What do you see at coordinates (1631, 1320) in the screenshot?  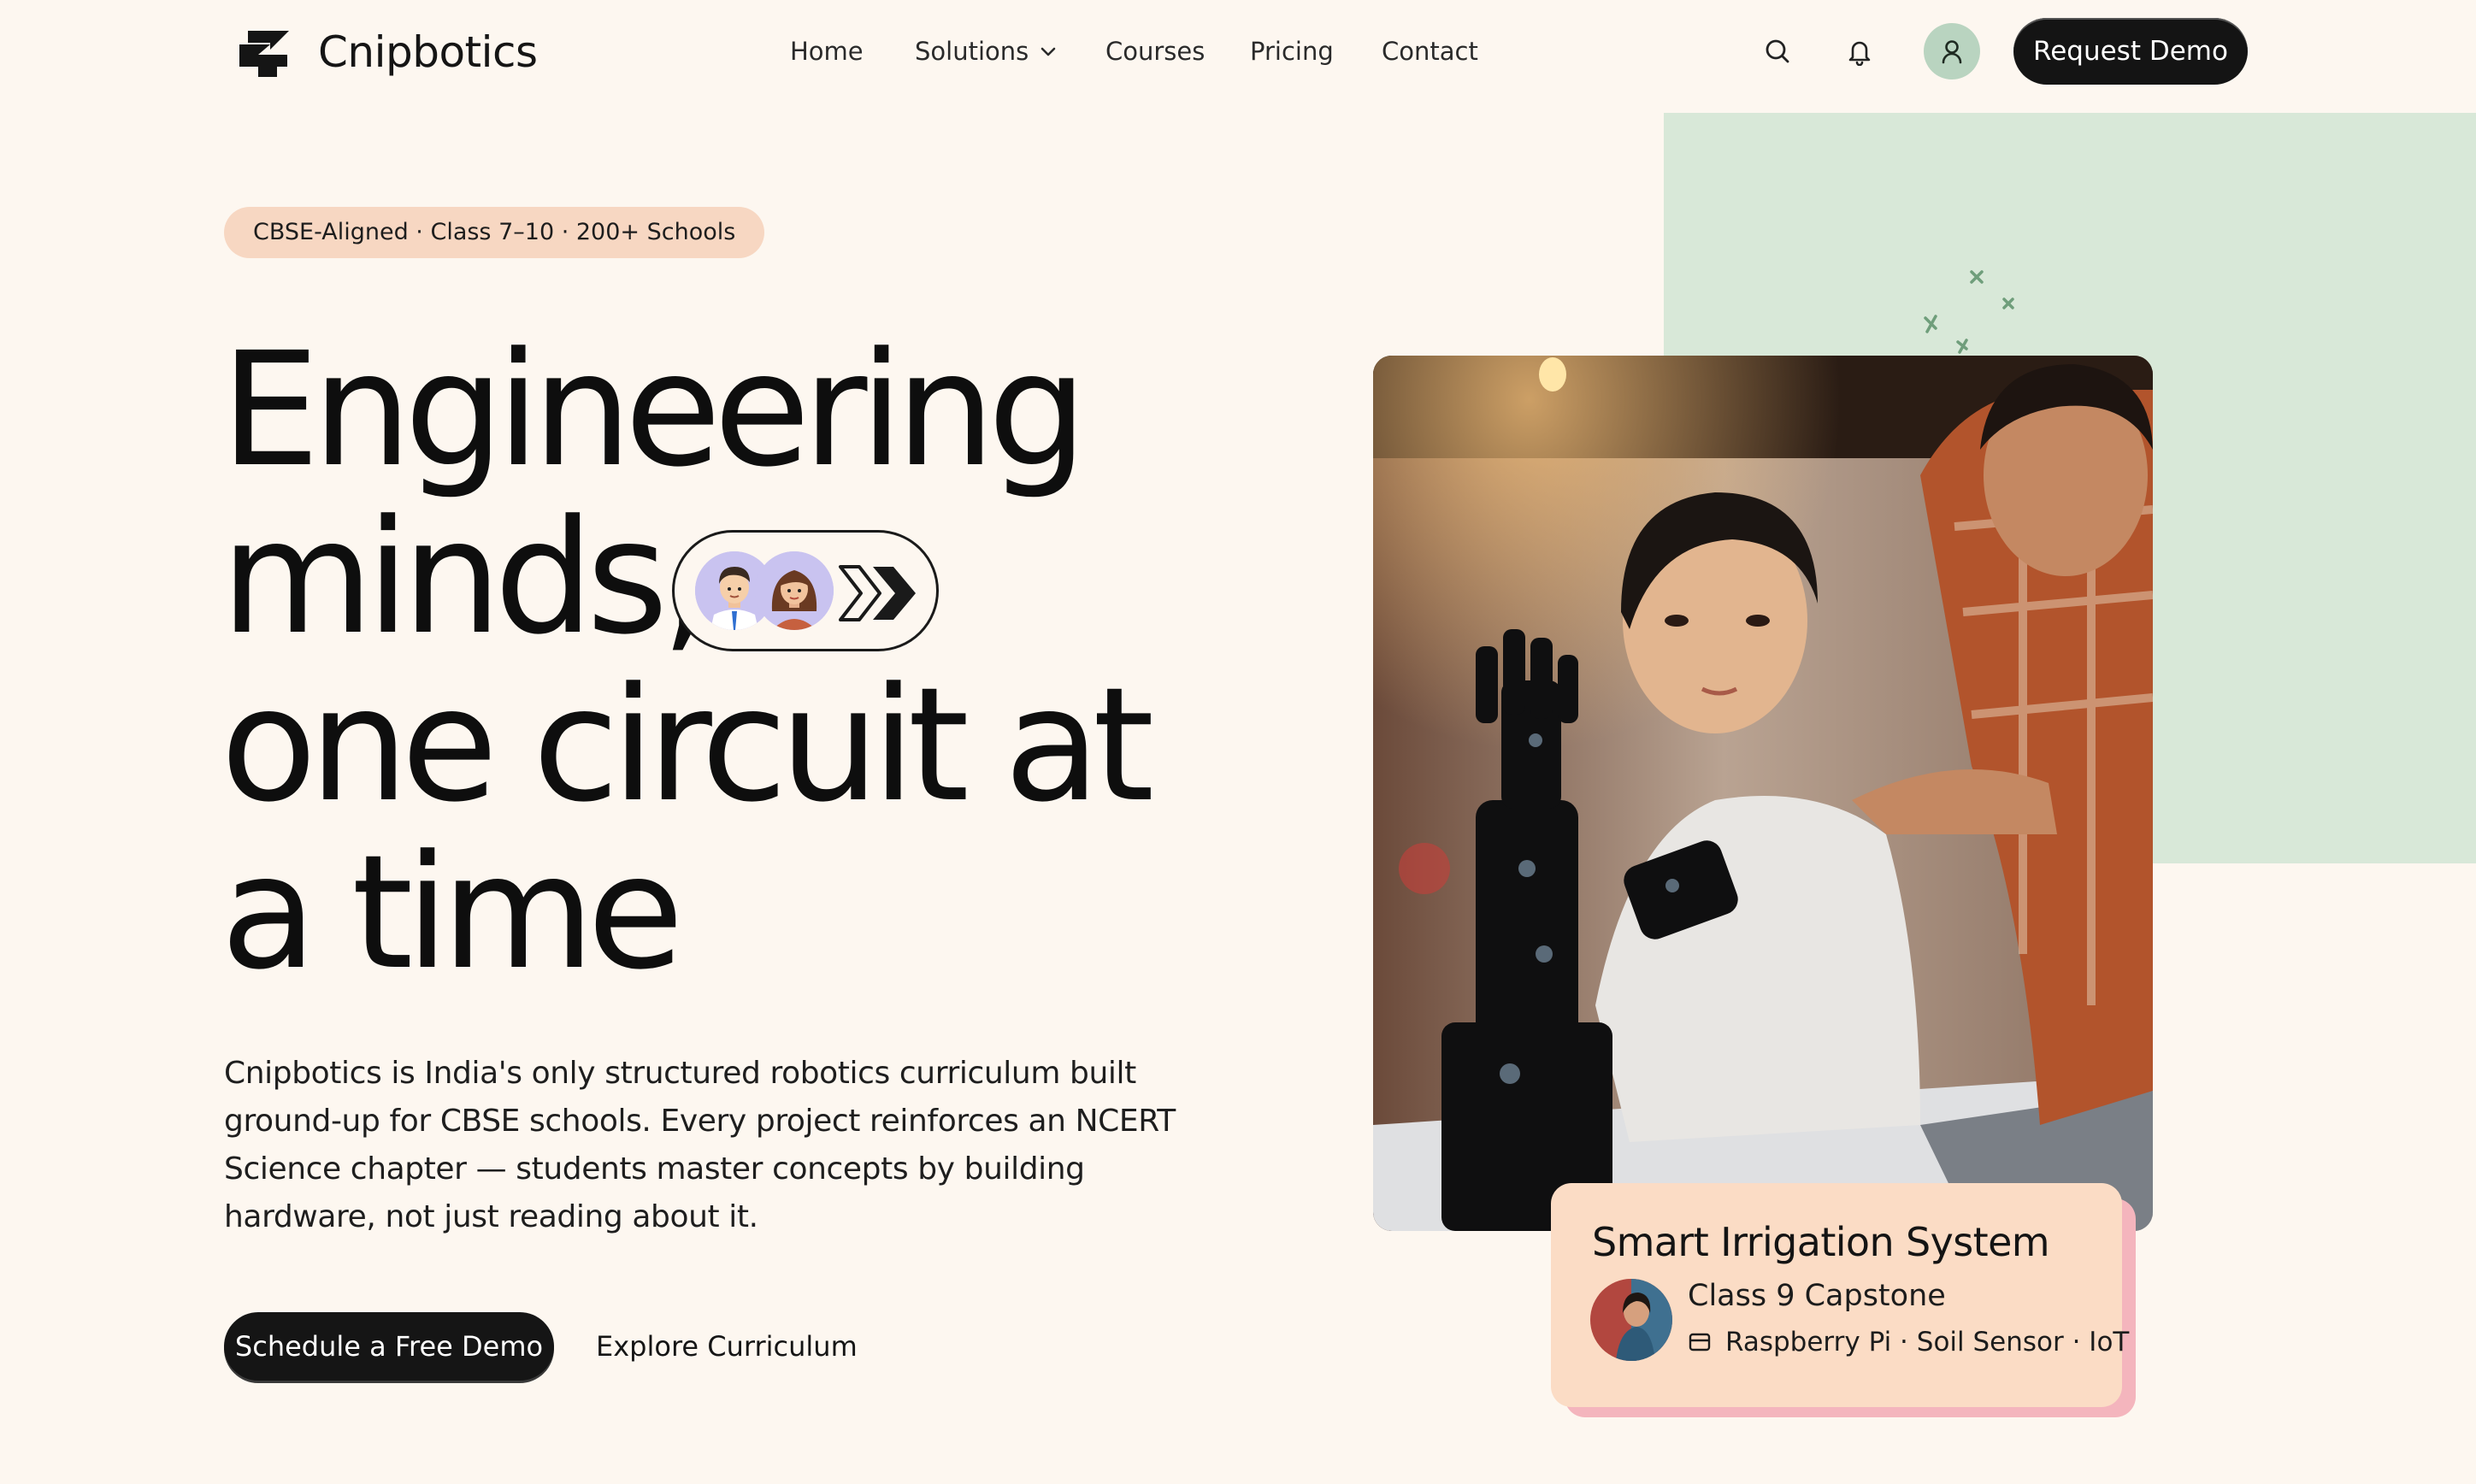 I see `project-student-avatar` at bounding box center [1631, 1320].